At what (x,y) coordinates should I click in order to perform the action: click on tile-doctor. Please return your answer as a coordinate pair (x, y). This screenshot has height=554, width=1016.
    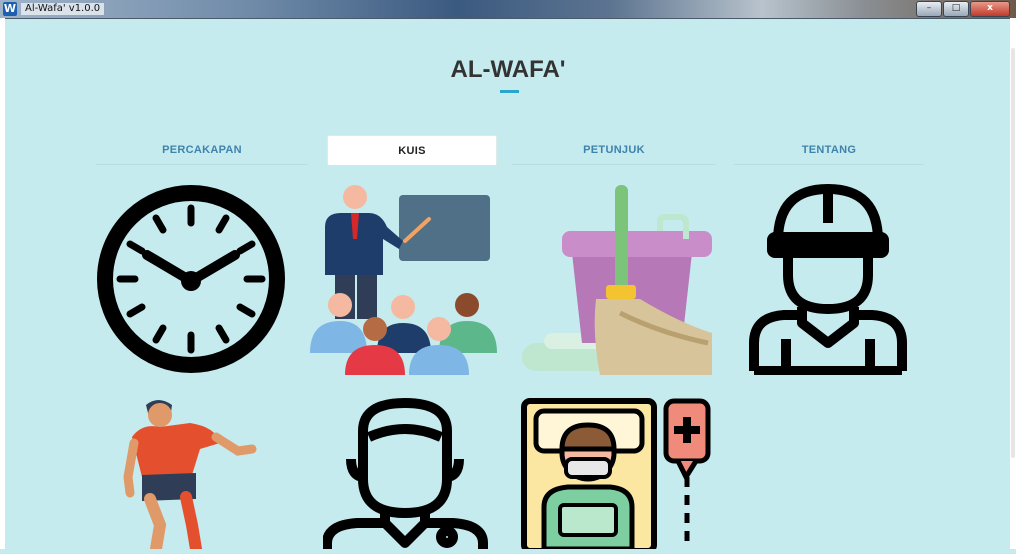
    Looking at the image, I should click on (405, 473).